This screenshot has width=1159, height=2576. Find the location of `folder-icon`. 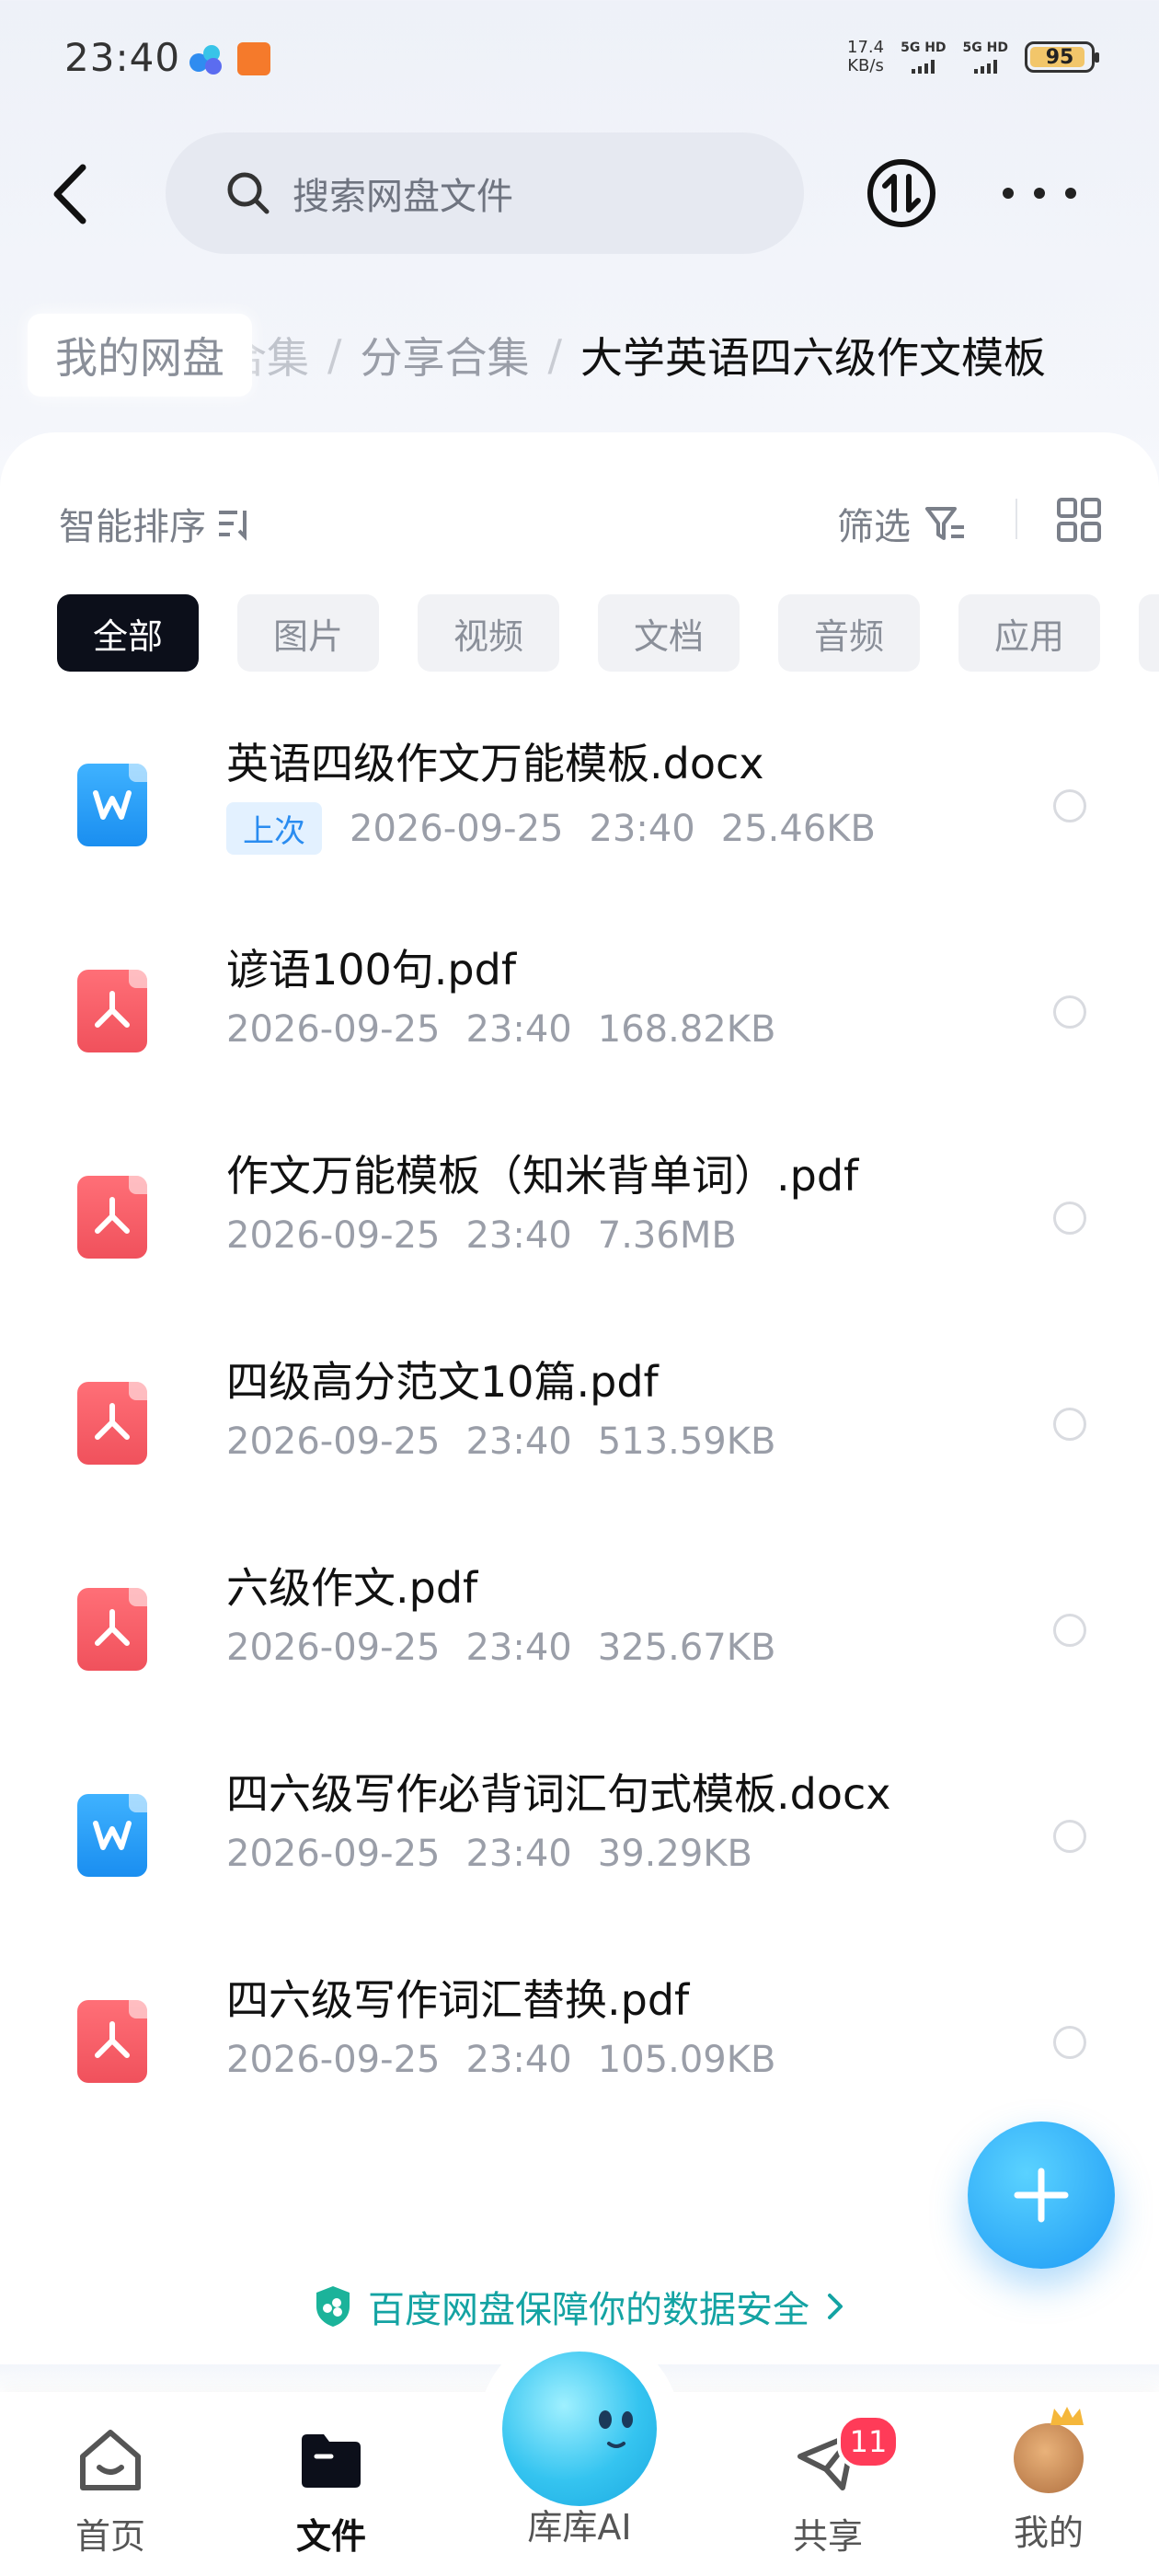

folder-icon is located at coordinates (331, 2461).